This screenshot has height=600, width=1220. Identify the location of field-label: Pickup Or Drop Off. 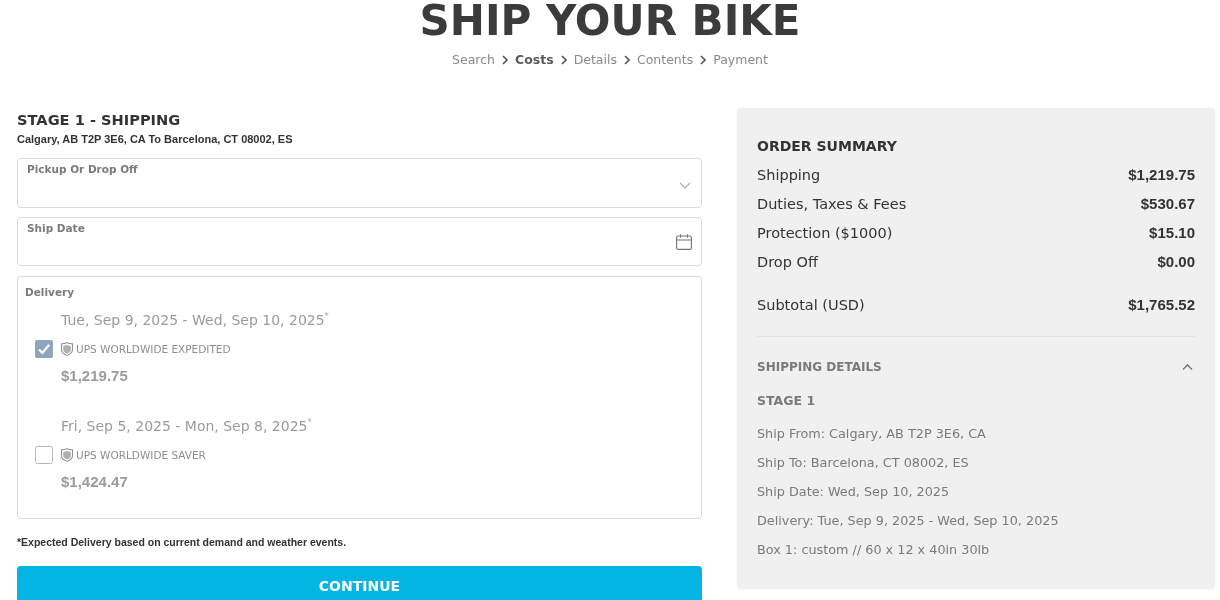
(82, 169).